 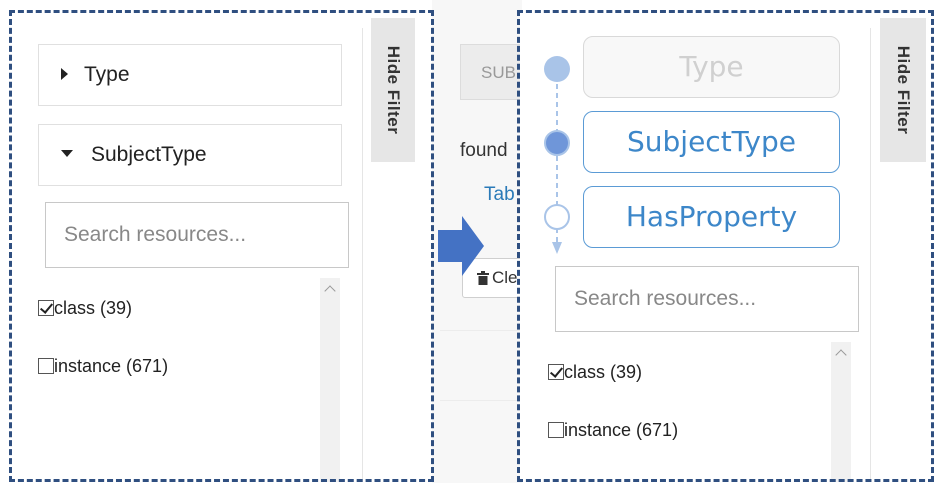 What do you see at coordinates (557, 160) in the screenshot?
I see `hierarchy-connector` at bounding box center [557, 160].